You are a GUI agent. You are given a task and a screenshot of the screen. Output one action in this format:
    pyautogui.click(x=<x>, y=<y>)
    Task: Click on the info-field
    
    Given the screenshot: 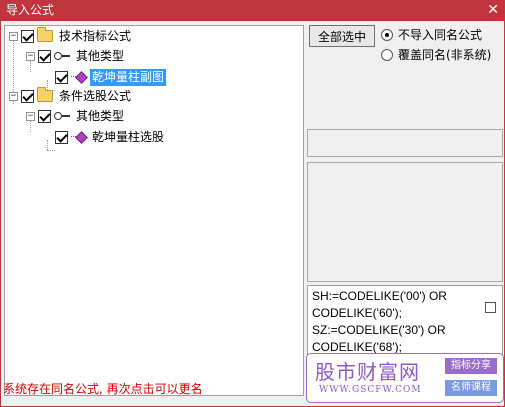 What is the action you would take?
    pyautogui.click(x=405, y=143)
    